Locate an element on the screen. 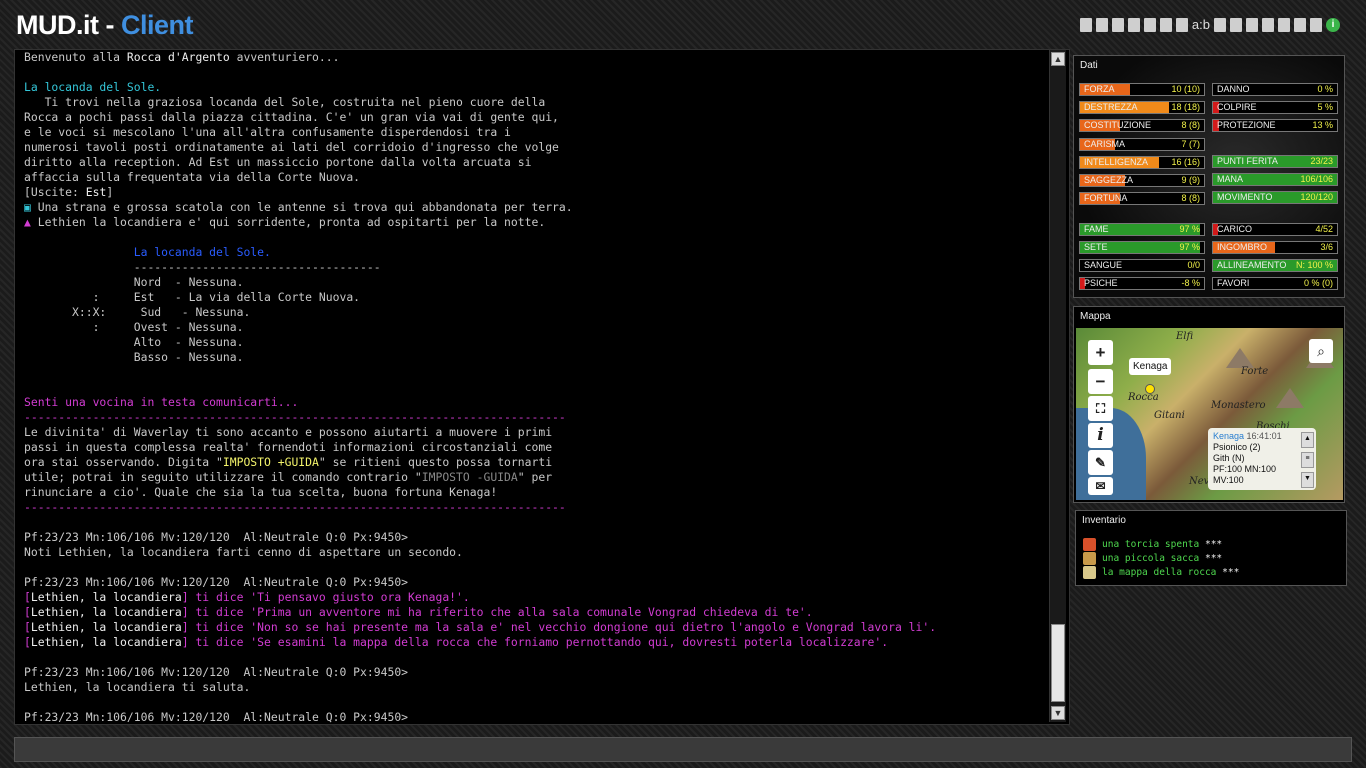 The width and height of the screenshot is (1366, 768). stat-bar-fortuna: FORTUNA 8 (8) is located at coordinates (1142, 198).